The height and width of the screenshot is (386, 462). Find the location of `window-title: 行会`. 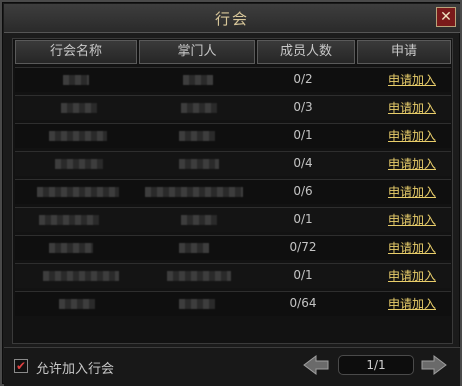

window-title: 行会 is located at coordinates (231, 19).